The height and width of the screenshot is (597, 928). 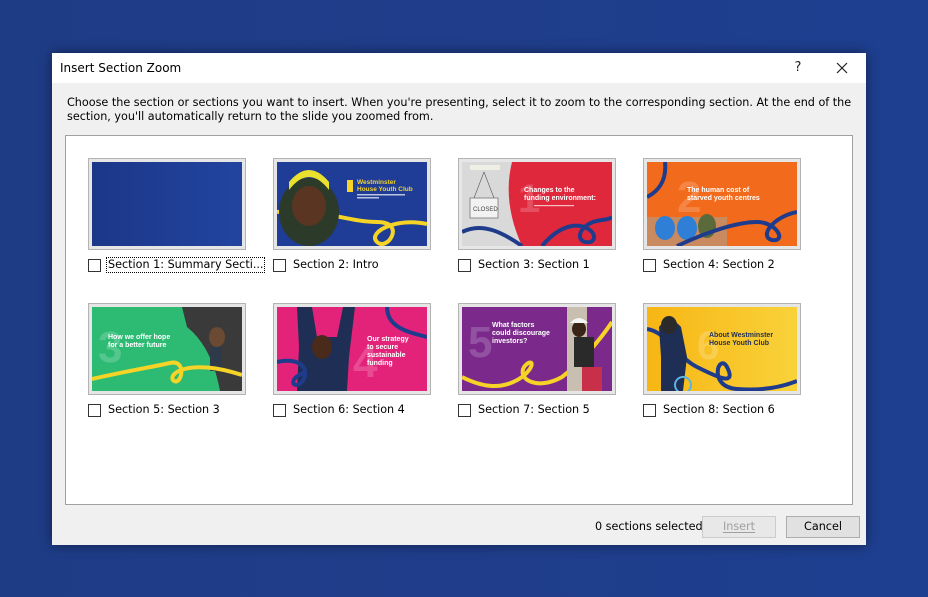 What do you see at coordinates (521, 333) in the screenshot?
I see `svg-text: could discourage` at bounding box center [521, 333].